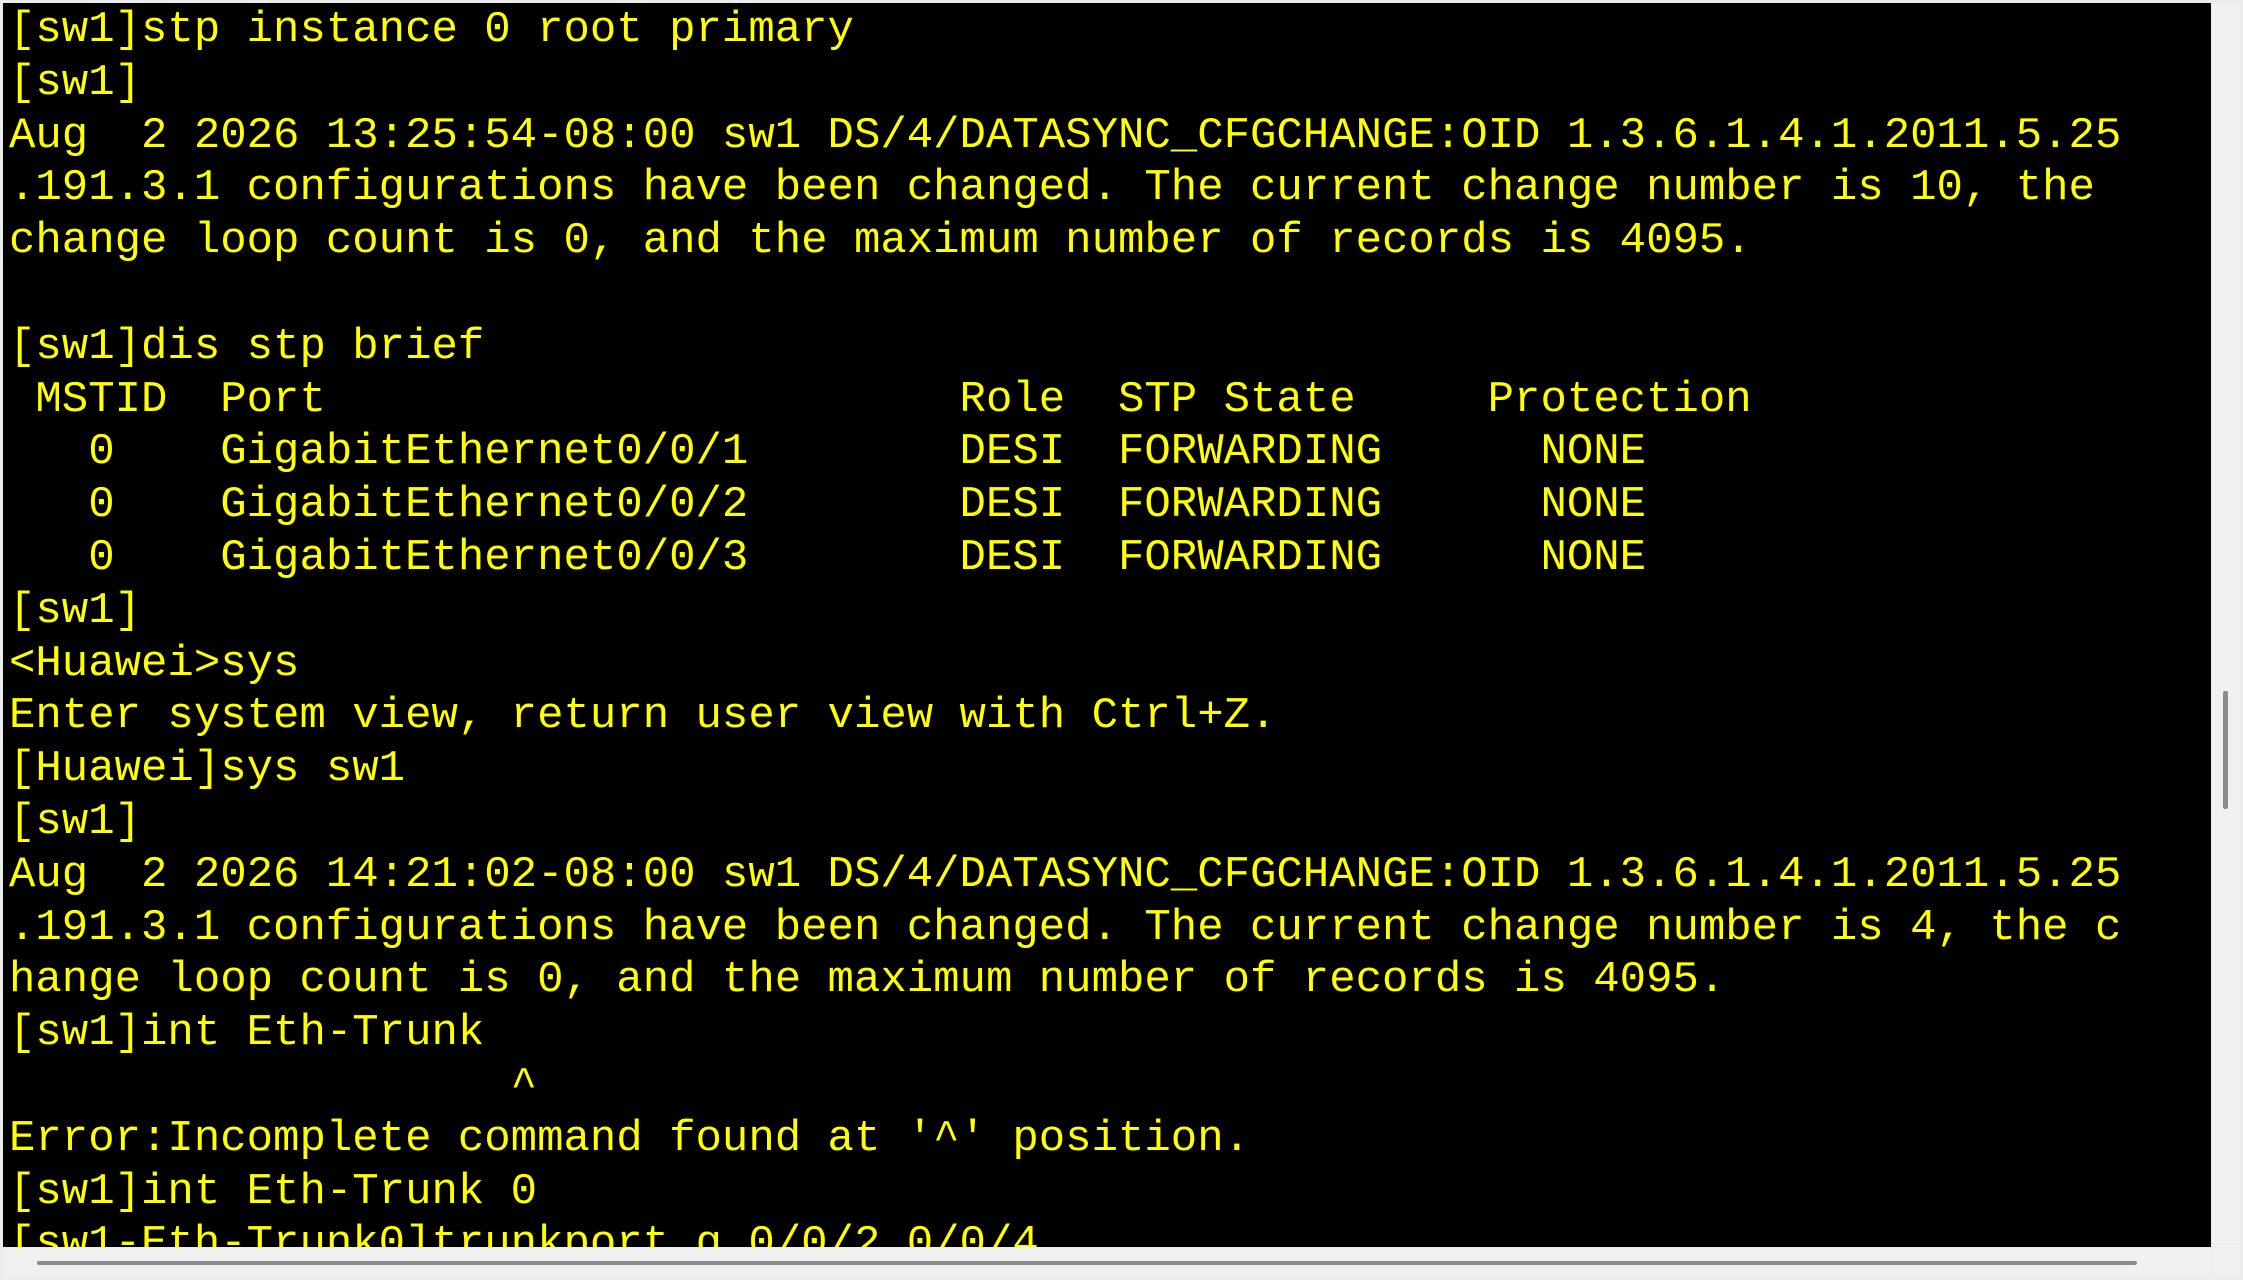 The image size is (2243, 1280). I want to click on terminal-line: [Huawei]sys sw1, so click(207, 769).